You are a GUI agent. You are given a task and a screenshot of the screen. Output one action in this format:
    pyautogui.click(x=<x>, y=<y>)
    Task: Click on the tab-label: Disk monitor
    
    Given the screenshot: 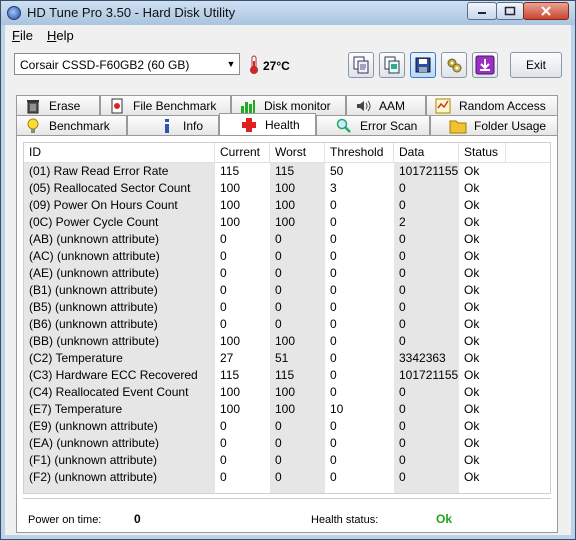 What is the action you would take?
    pyautogui.click(x=297, y=105)
    